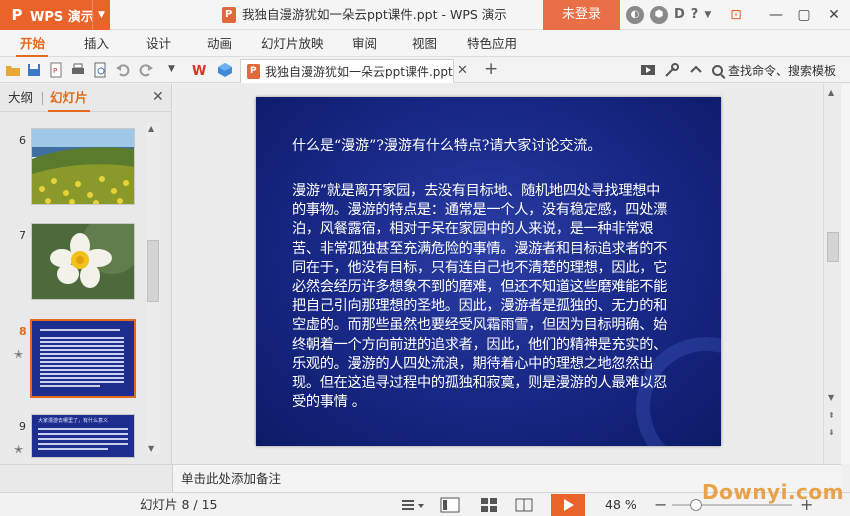 This screenshot has height=516, width=850. I want to click on slide-6-image, so click(83, 166).